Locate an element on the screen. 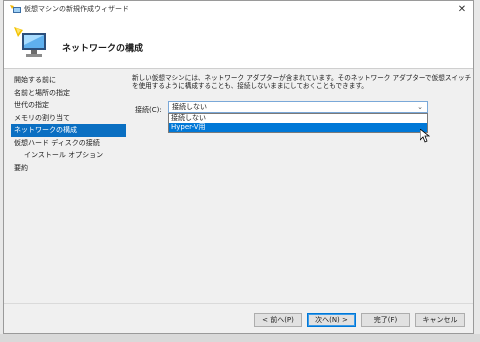  connection-dropdown-list: 接続しない Hyper-V用 is located at coordinates (298, 123).